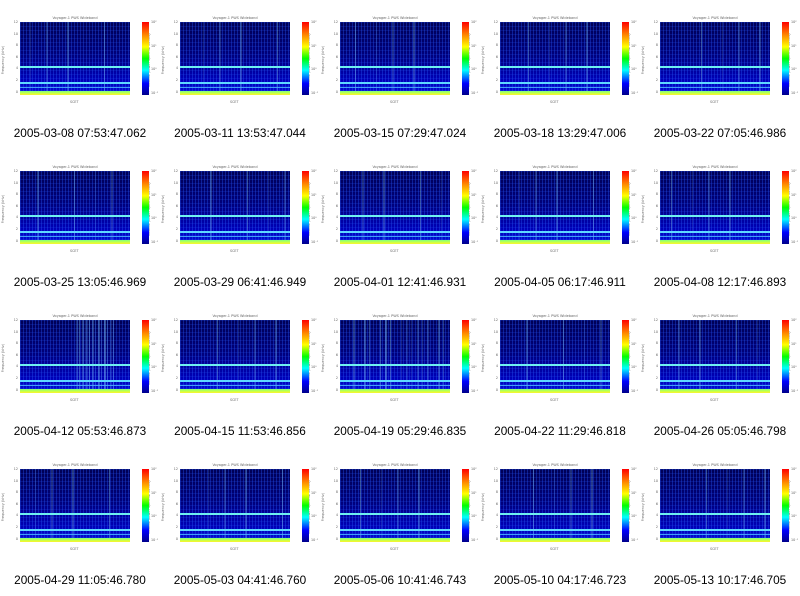 The height and width of the screenshot is (596, 800). Describe the element at coordinates (634, 22) in the screenshot. I see `colorbar-tick-label: 10²` at that location.